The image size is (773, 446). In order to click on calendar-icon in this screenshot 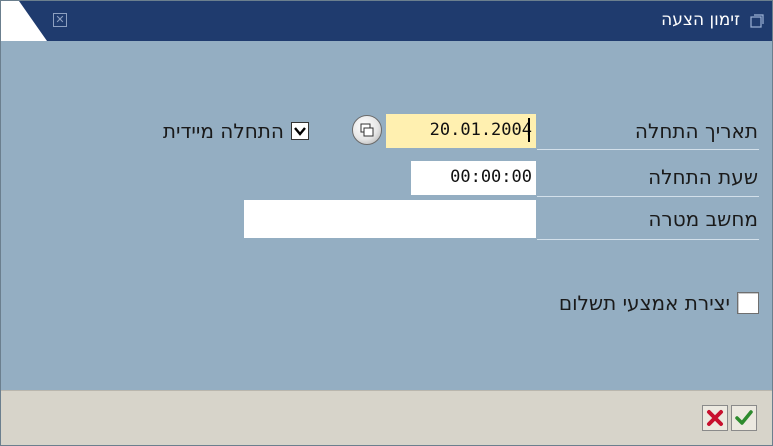, I will do `click(367, 130)`.